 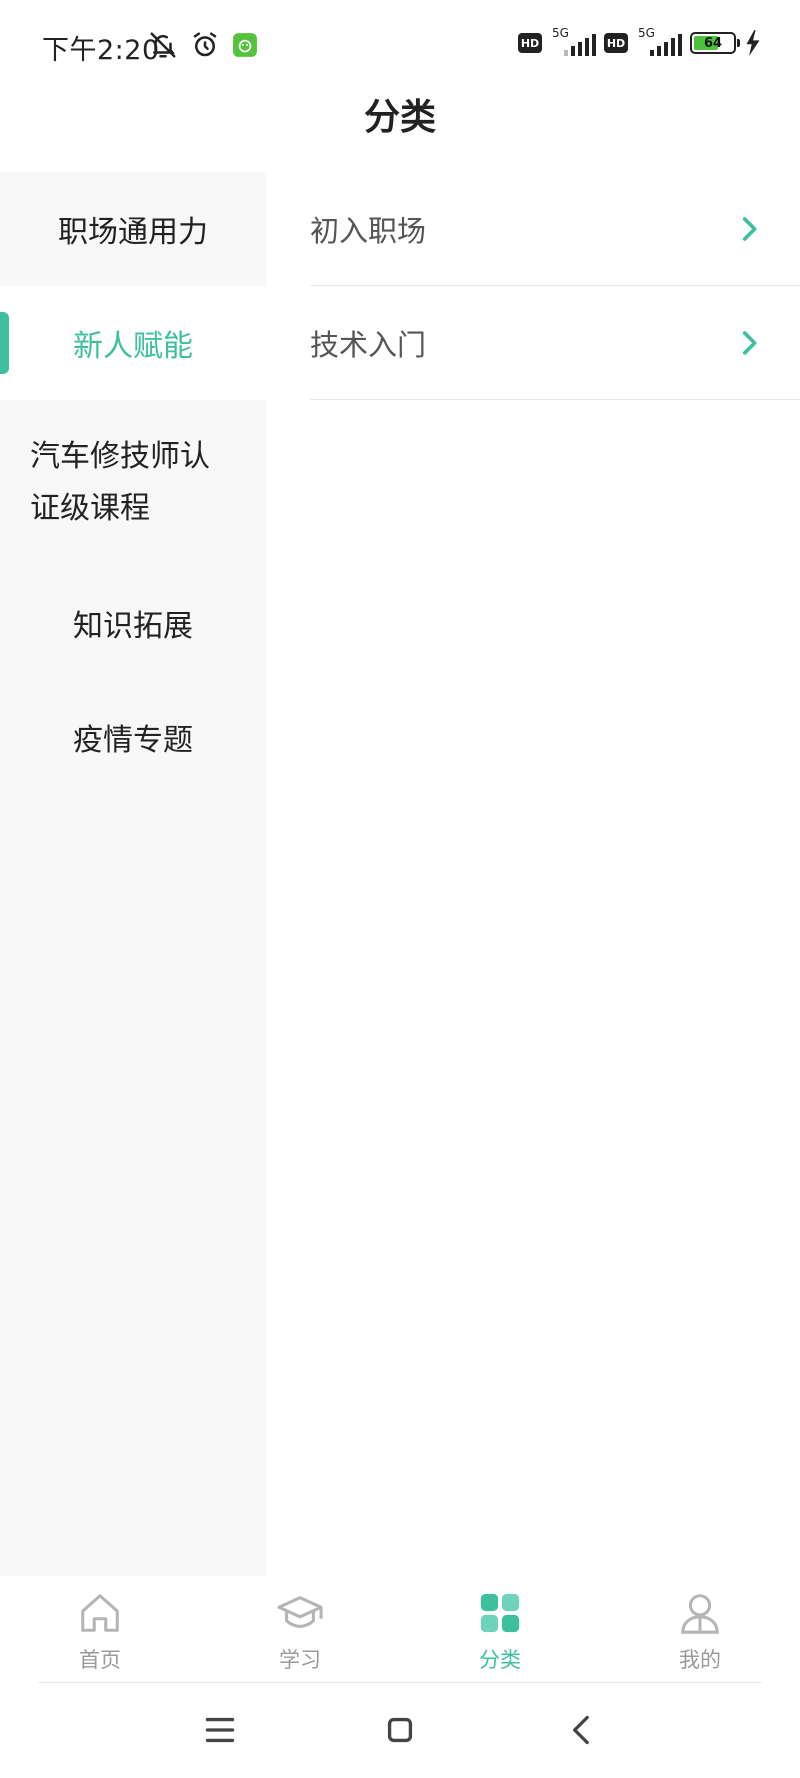 I want to click on subcategory-label: 初入职场, so click(x=368, y=230).